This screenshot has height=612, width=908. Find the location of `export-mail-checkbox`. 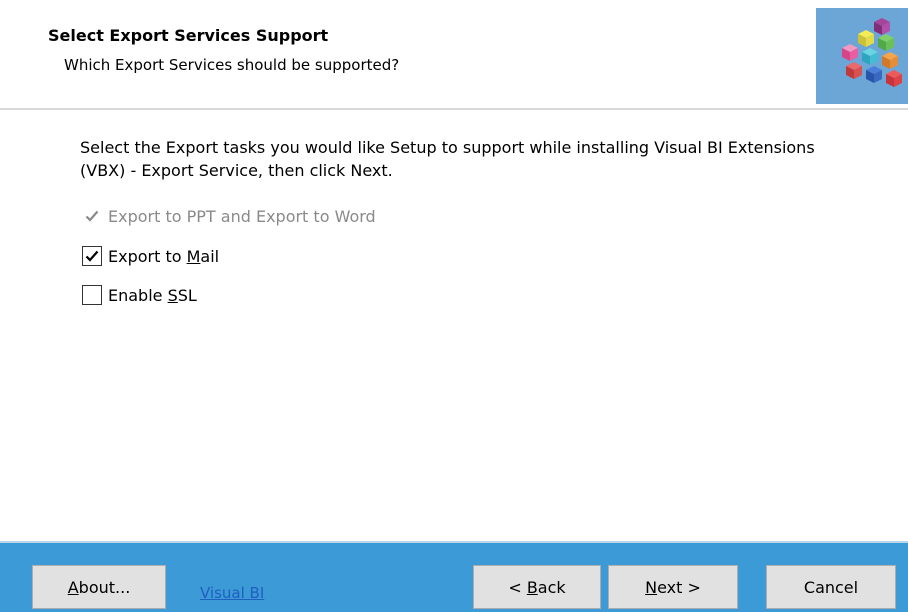

export-mail-checkbox is located at coordinates (92, 256).